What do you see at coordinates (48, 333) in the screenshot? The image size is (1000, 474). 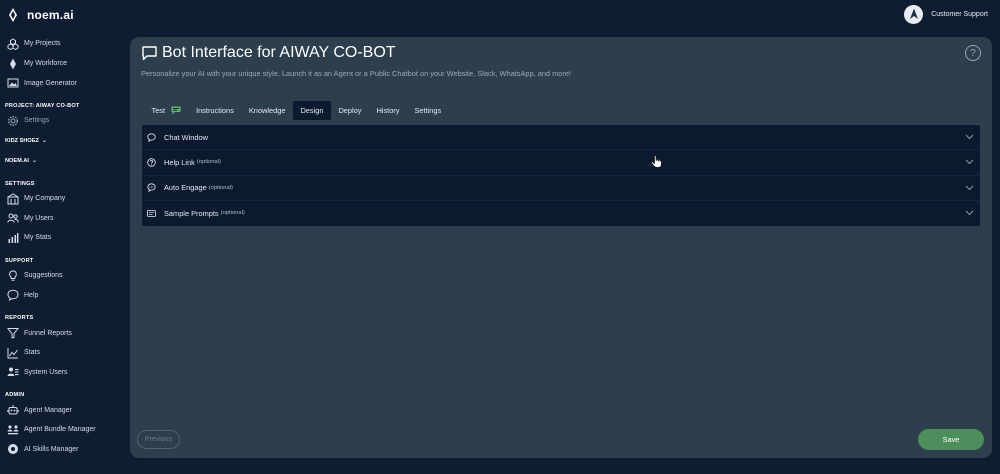 I see `sidebar-item-label: Funnel Reports` at bounding box center [48, 333].